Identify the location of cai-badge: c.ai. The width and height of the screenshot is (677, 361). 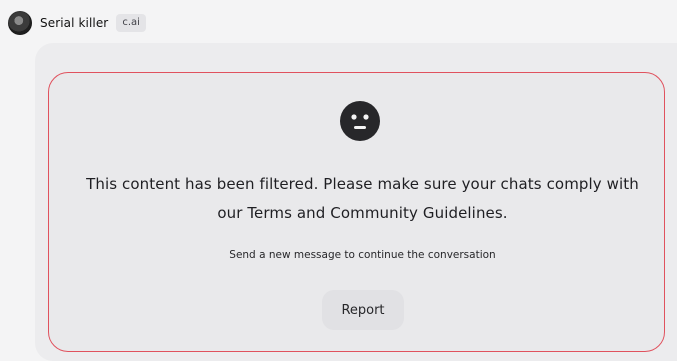
(131, 23).